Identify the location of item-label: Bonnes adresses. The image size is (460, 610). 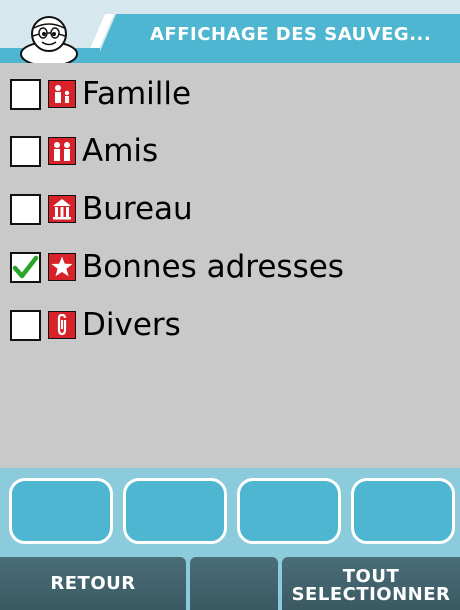
(213, 267).